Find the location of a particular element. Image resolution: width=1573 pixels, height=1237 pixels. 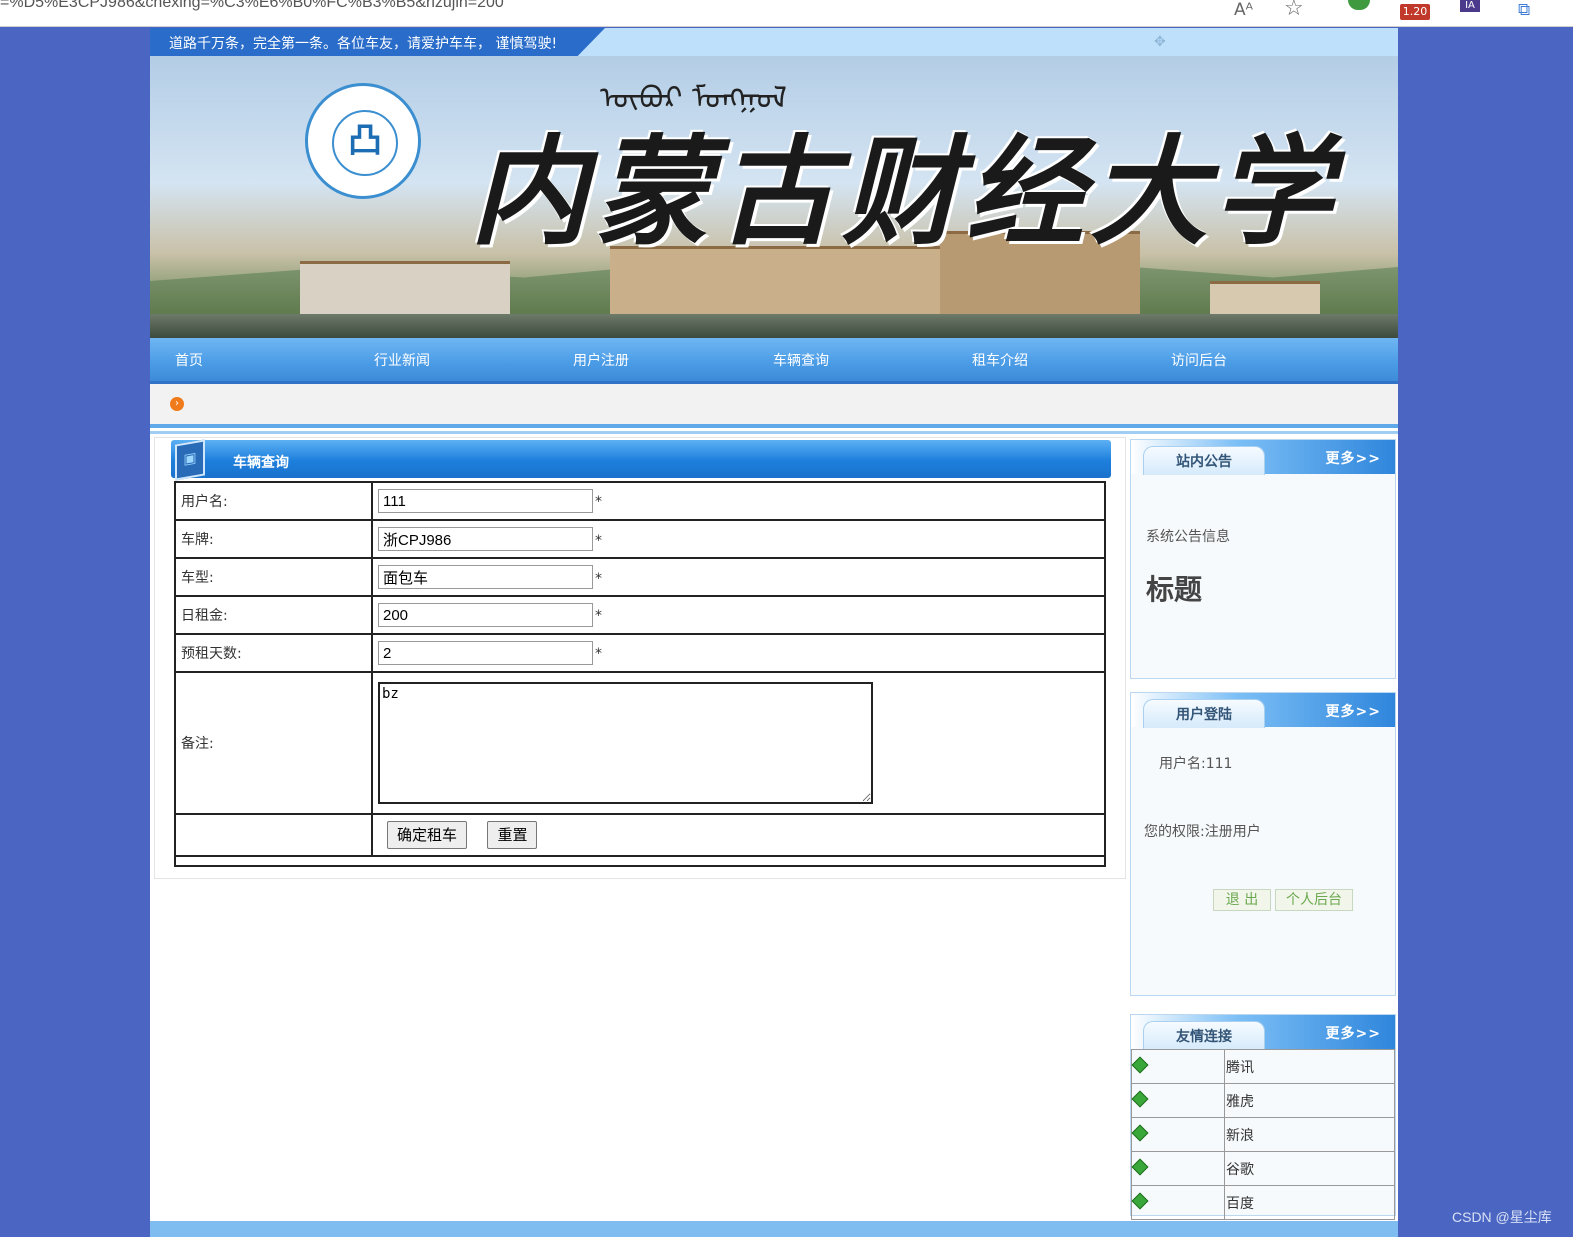

collections-icon: ⧉ is located at coordinates (1524, 10).